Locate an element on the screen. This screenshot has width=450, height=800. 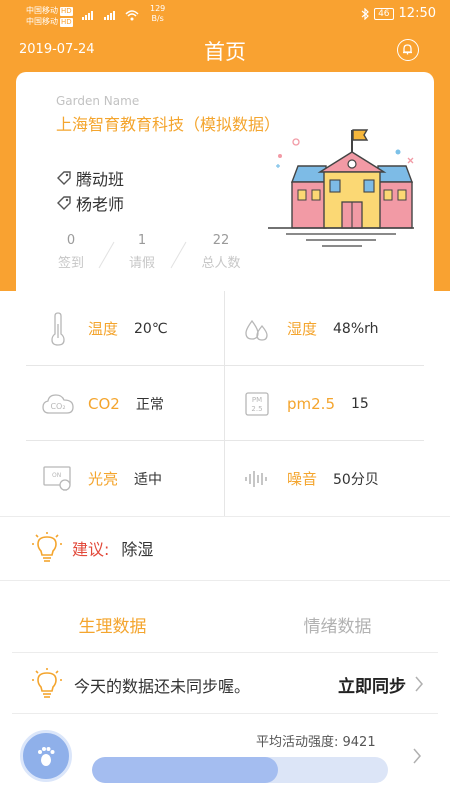
pm25-icon: PM2.5 is located at coordinates (257, 403).